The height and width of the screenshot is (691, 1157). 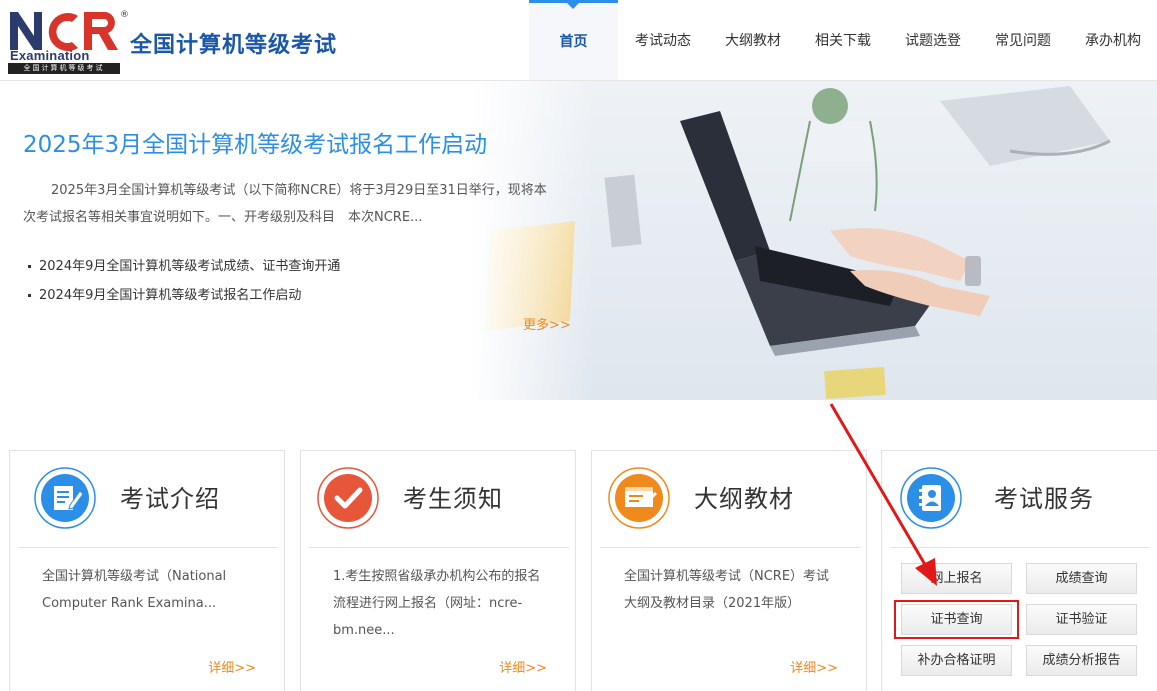 I want to click on ncr-logo-mark, so click(x=64, y=32).